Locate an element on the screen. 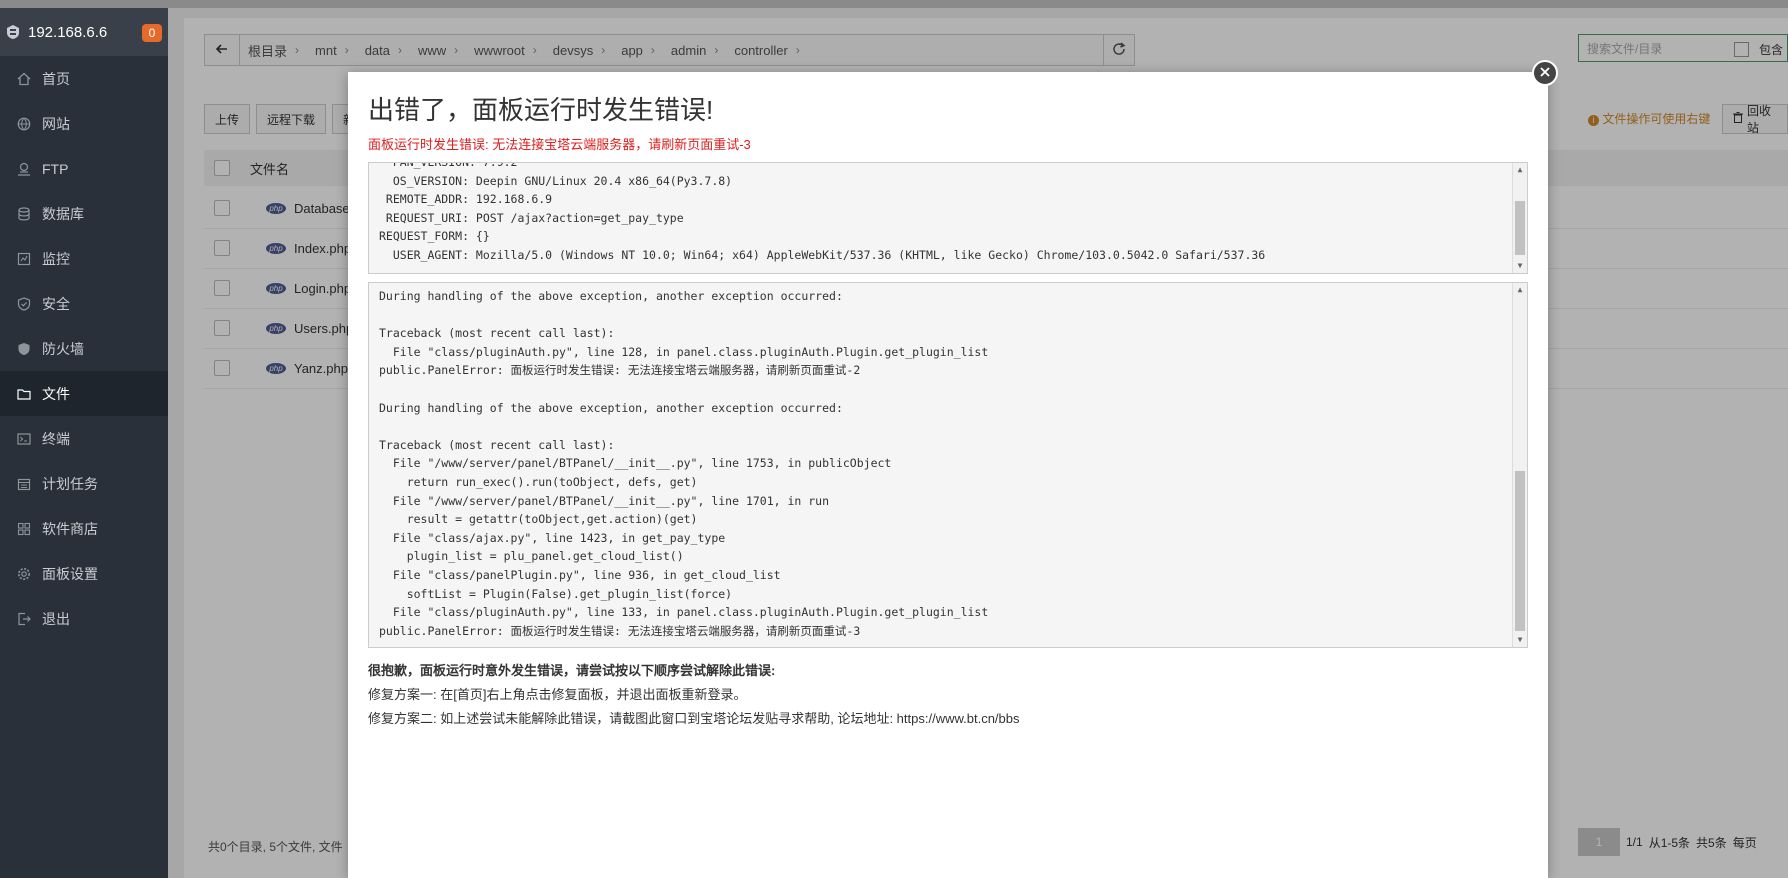 The width and height of the screenshot is (1788, 878). sidebar-item-label: 网站 is located at coordinates (56, 123).